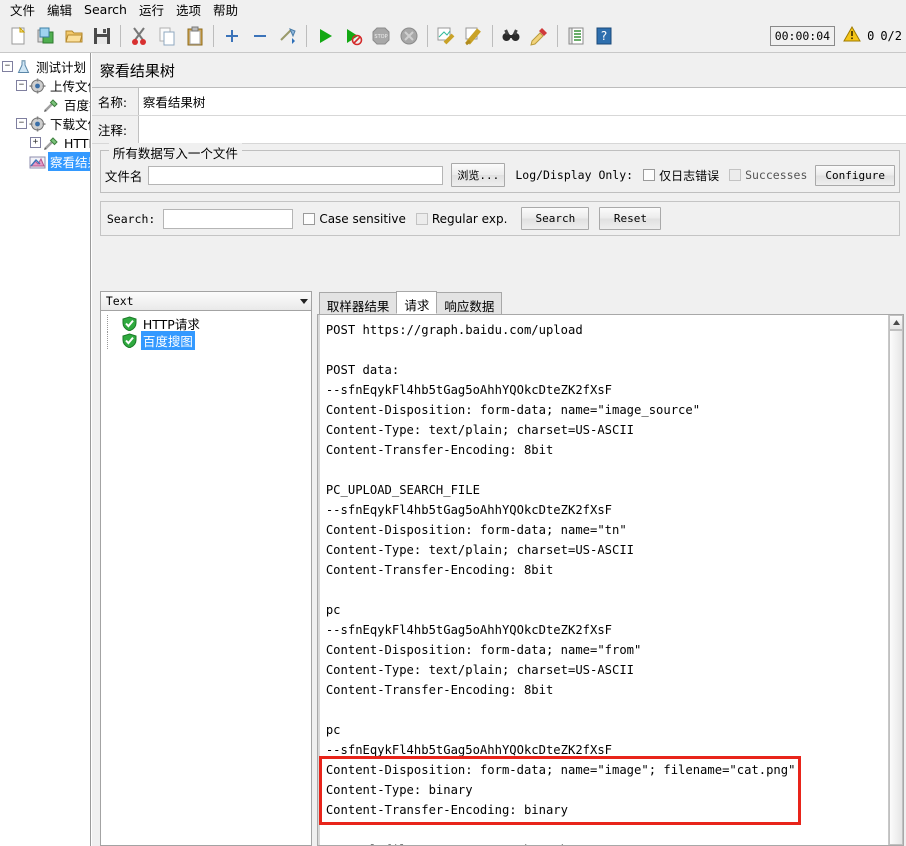 This screenshot has height=846, width=906. What do you see at coordinates (511, 36) in the screenshot?
I see `search-icon` at bounding box center [511, 36].